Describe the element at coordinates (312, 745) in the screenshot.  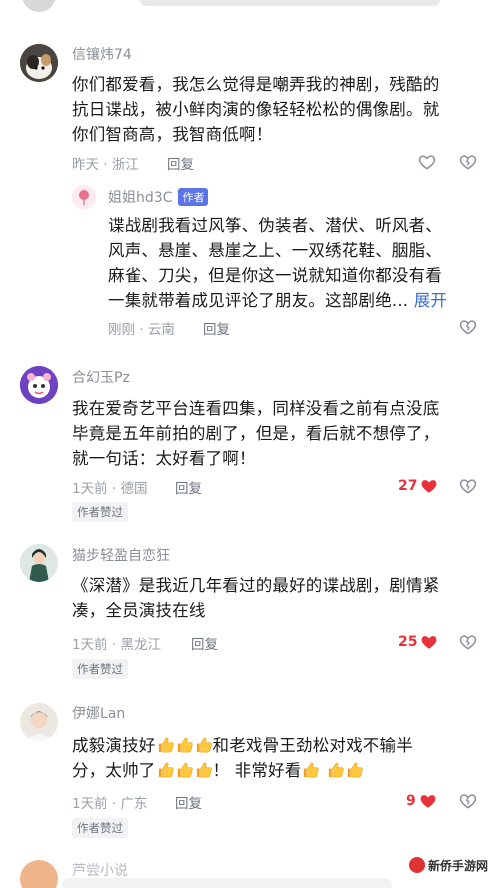
I see `comment-text-part: 和老戏骨王劲松对戏不输半` at that location.